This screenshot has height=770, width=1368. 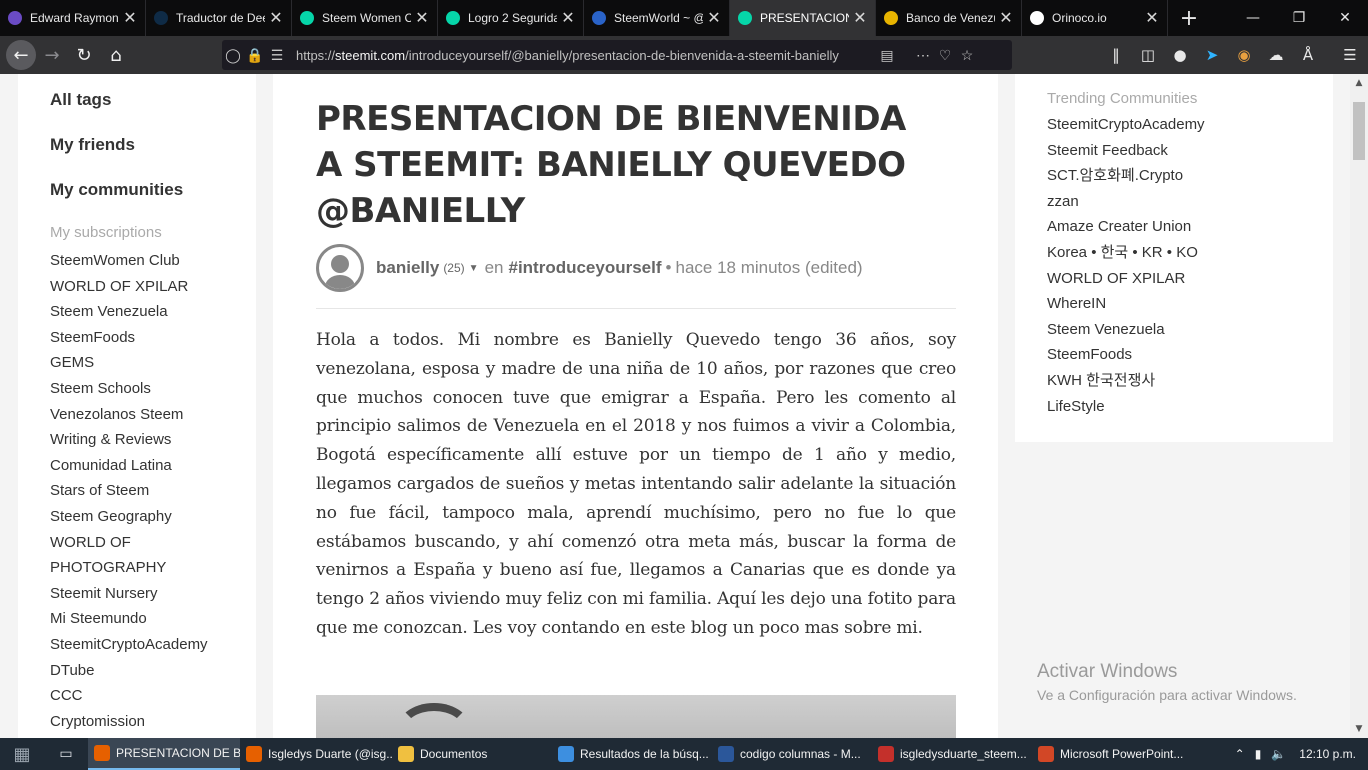 What do you see at coordinates (22, 754) in the screenshot?
I see `windows-start-icon: ▦` at bounding box center [22, 754].